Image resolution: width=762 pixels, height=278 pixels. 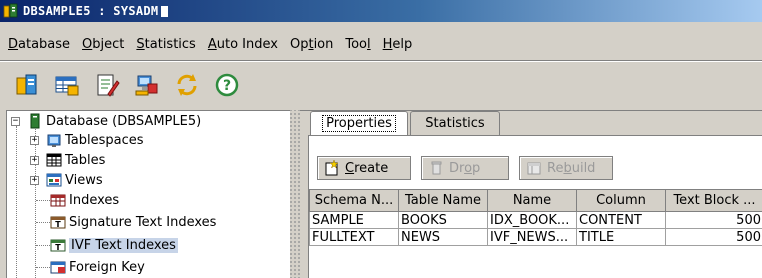 I want to click on index-icon, so click(x=58, y=200).